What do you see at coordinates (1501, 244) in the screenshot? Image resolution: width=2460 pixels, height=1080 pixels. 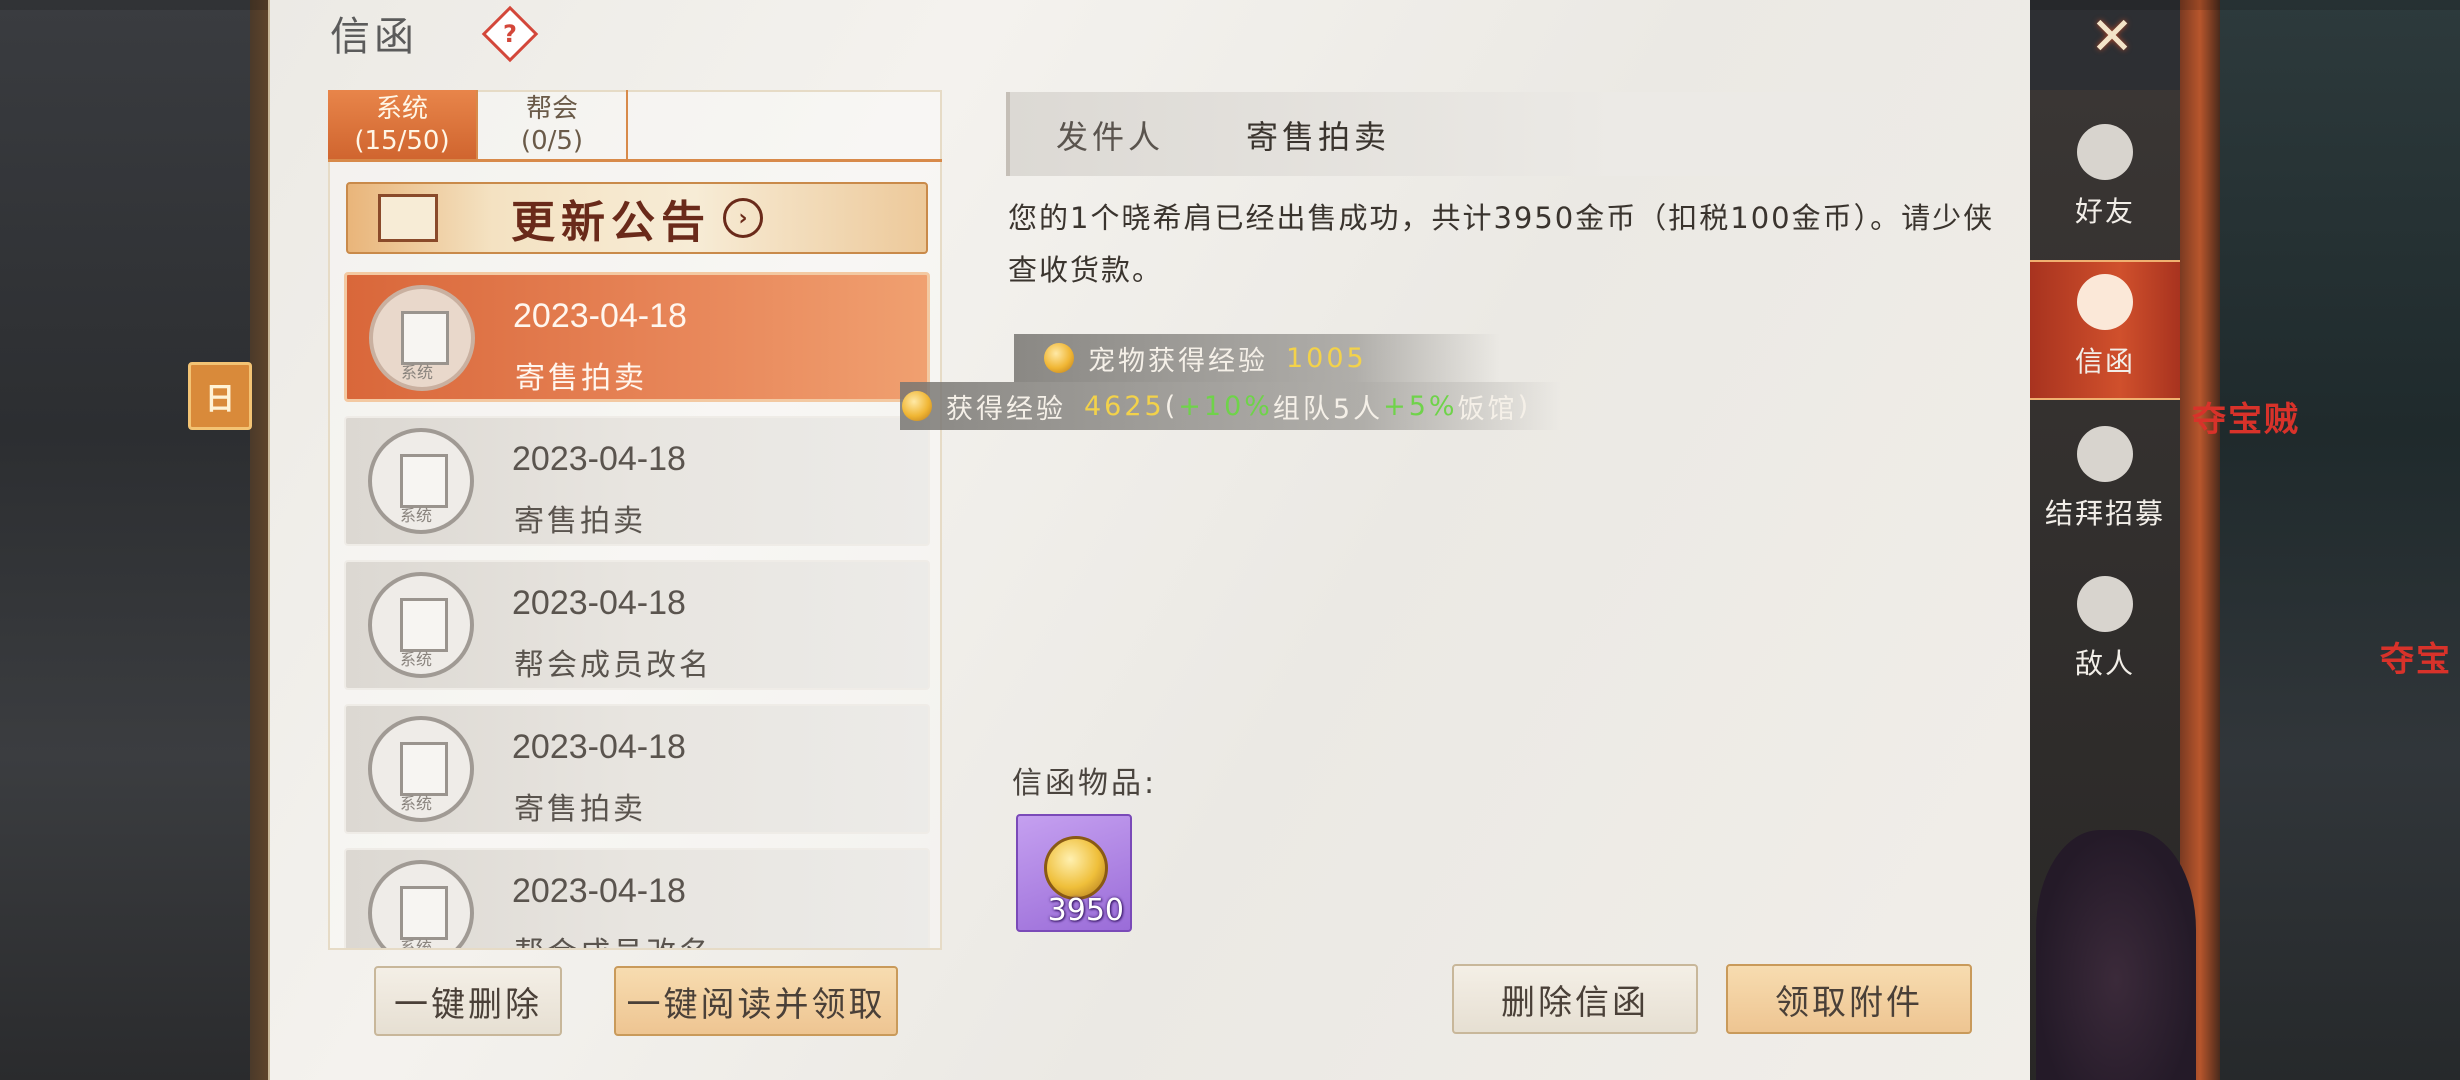 I see `mail-body-text: 您的1个晓希肩已经出售成功，共计3950金币（扣税100金币）。请少侠查收货款。` at bounding box center [1501, 244].